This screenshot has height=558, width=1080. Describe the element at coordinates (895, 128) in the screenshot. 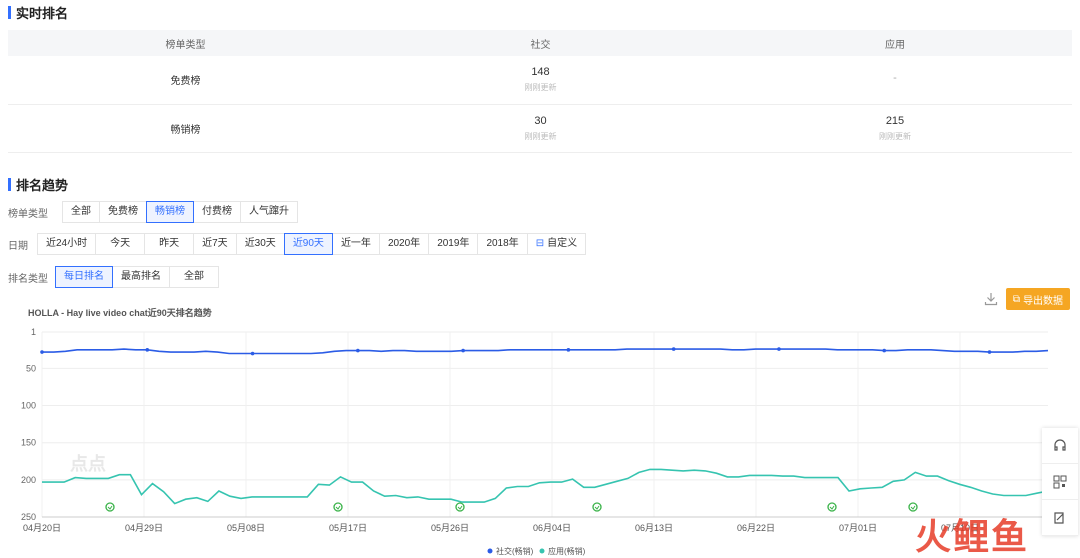

I see `app-rank-cell: 215 刚刚更新` at that location.